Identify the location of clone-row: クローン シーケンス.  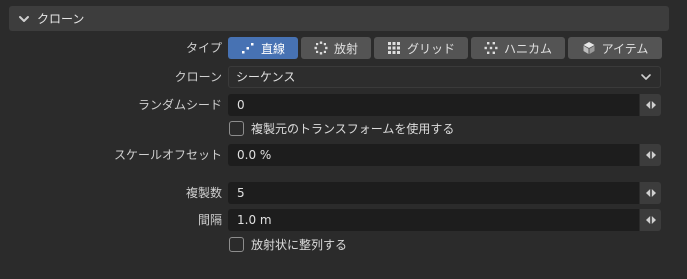
(343, 77).